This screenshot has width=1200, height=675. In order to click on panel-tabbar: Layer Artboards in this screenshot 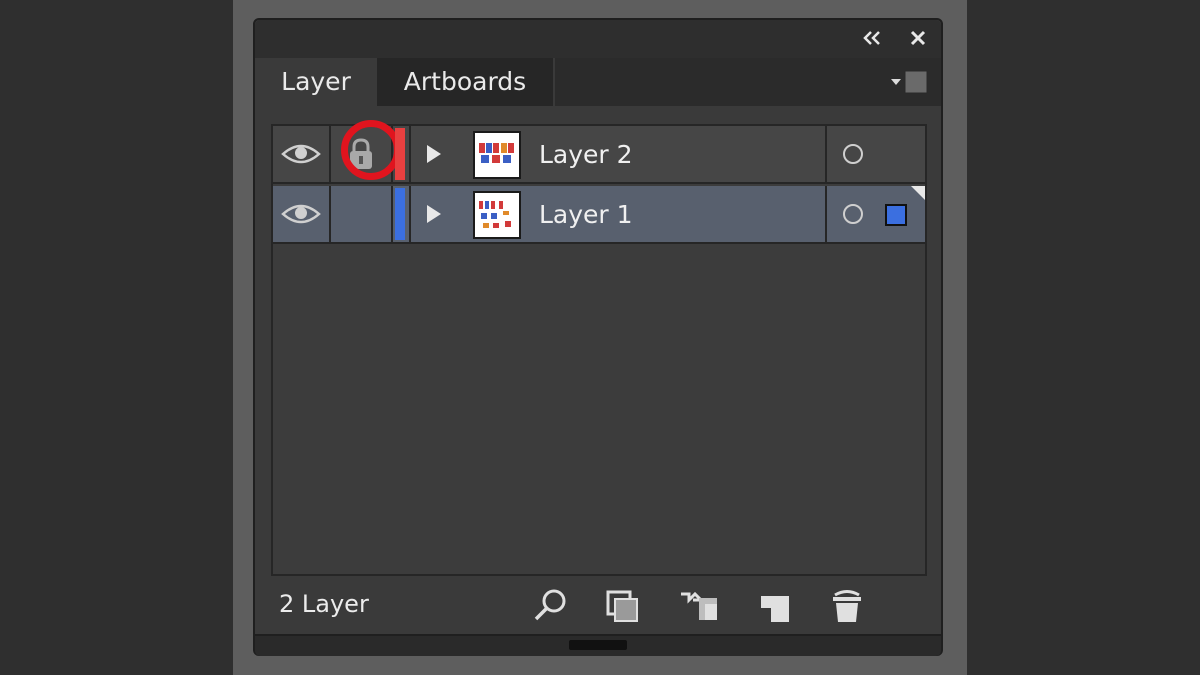, I will do `click(598, 82)`.